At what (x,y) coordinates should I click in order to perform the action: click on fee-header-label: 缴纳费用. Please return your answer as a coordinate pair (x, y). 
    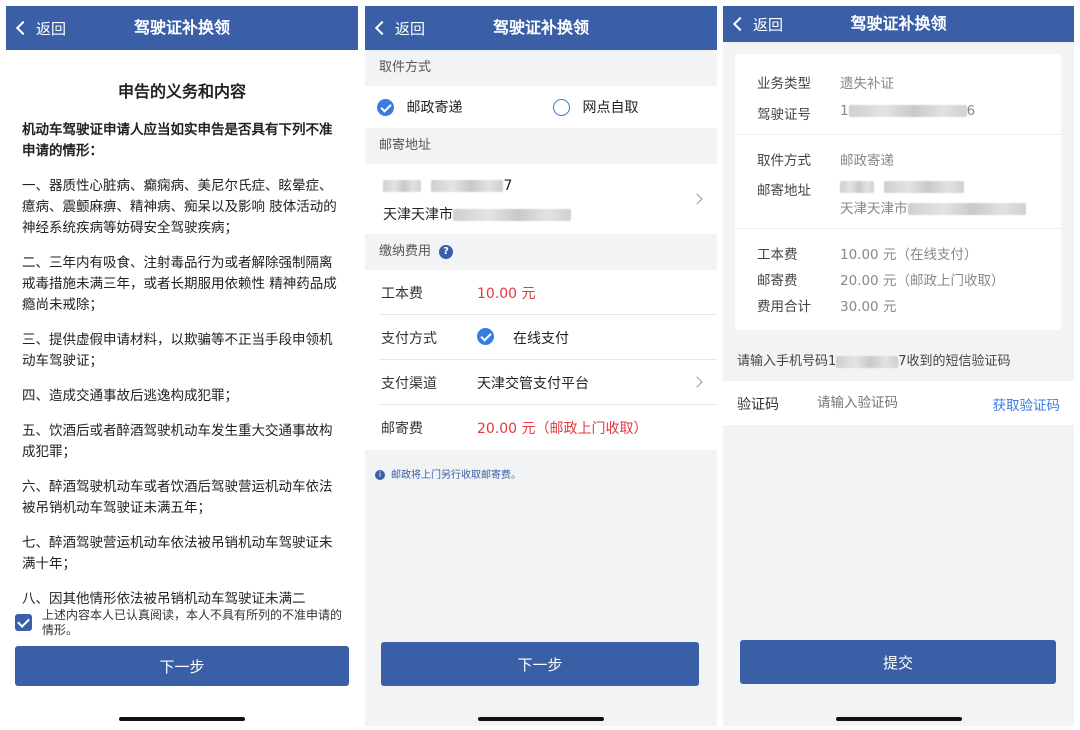
    Looking at the image, I should click on (405, 251).